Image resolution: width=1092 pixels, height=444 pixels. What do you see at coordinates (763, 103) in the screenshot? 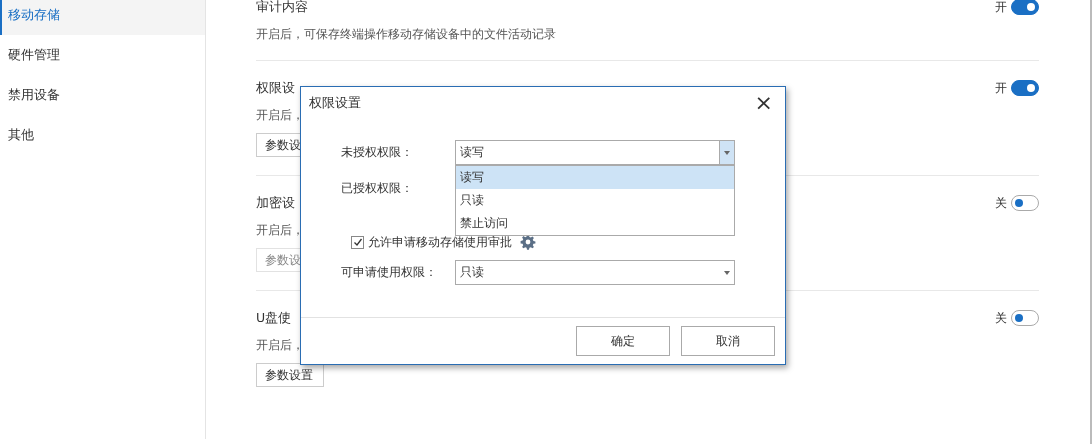
I see `close-button: ×` at bounding box center [763, 103].